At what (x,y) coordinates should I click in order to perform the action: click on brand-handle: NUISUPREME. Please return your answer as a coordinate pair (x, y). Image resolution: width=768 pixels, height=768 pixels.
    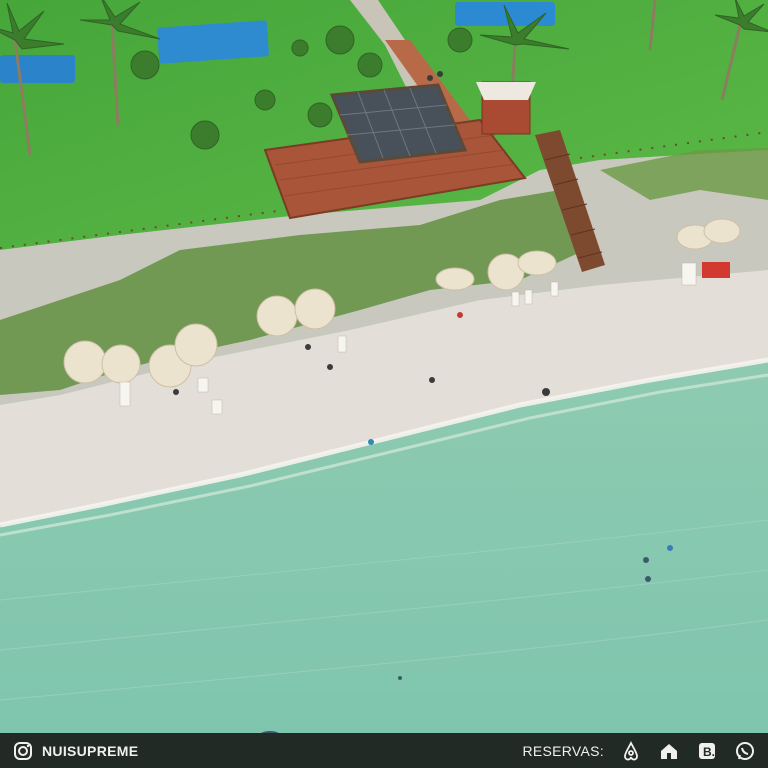
    Looking at the image, I should click on (90, 750).